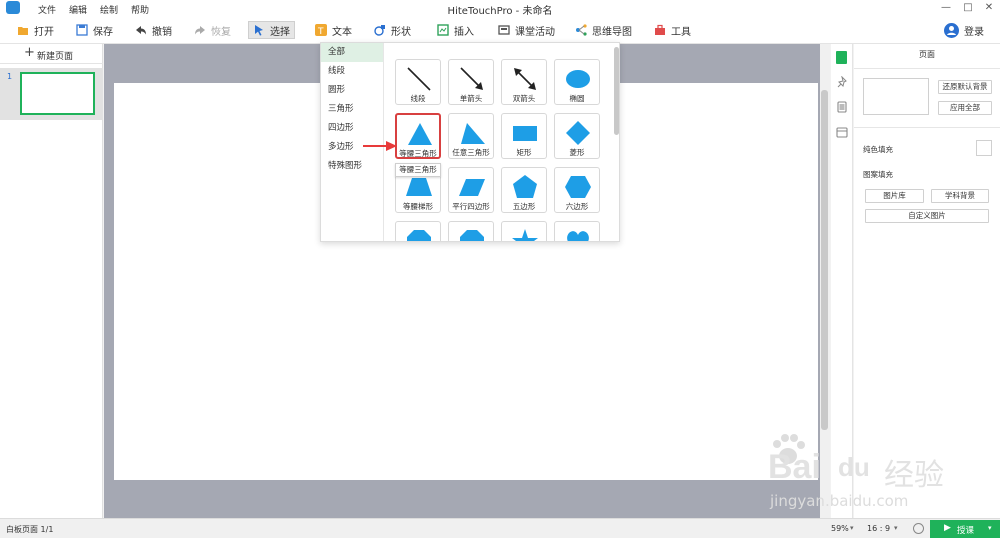 The width and height of the screenshot is (1000, 538). Describe the element at coordinates (498, 142) in the screenshot. I see `shape-grid: 线段 单箭头 双箭头 椭圆 等腰三角形 任意三角形 矩形 菱形 等腰梯形 平行四边形 五边形 六边形` at that location.